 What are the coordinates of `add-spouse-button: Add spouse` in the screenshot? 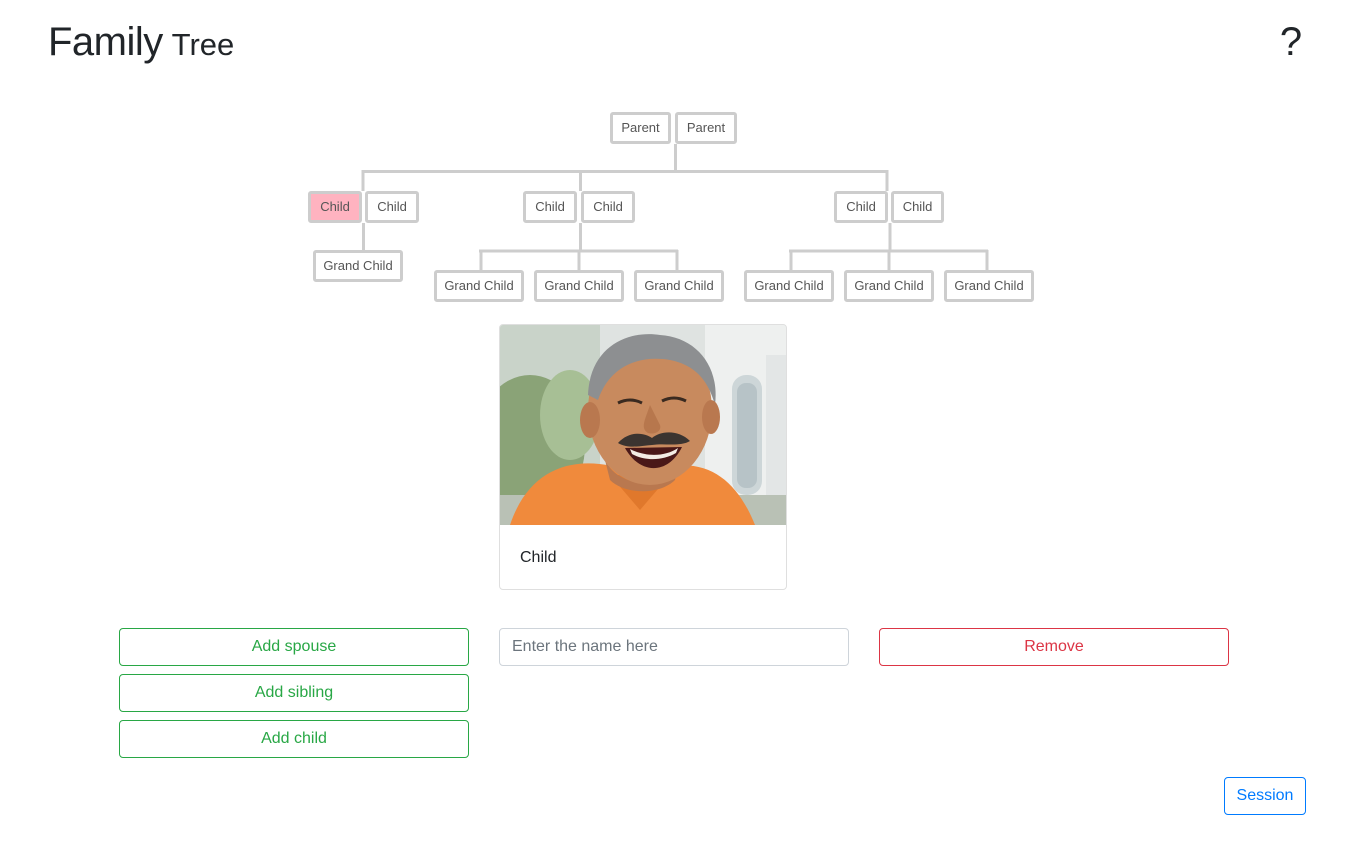 It's located at (294, 647).